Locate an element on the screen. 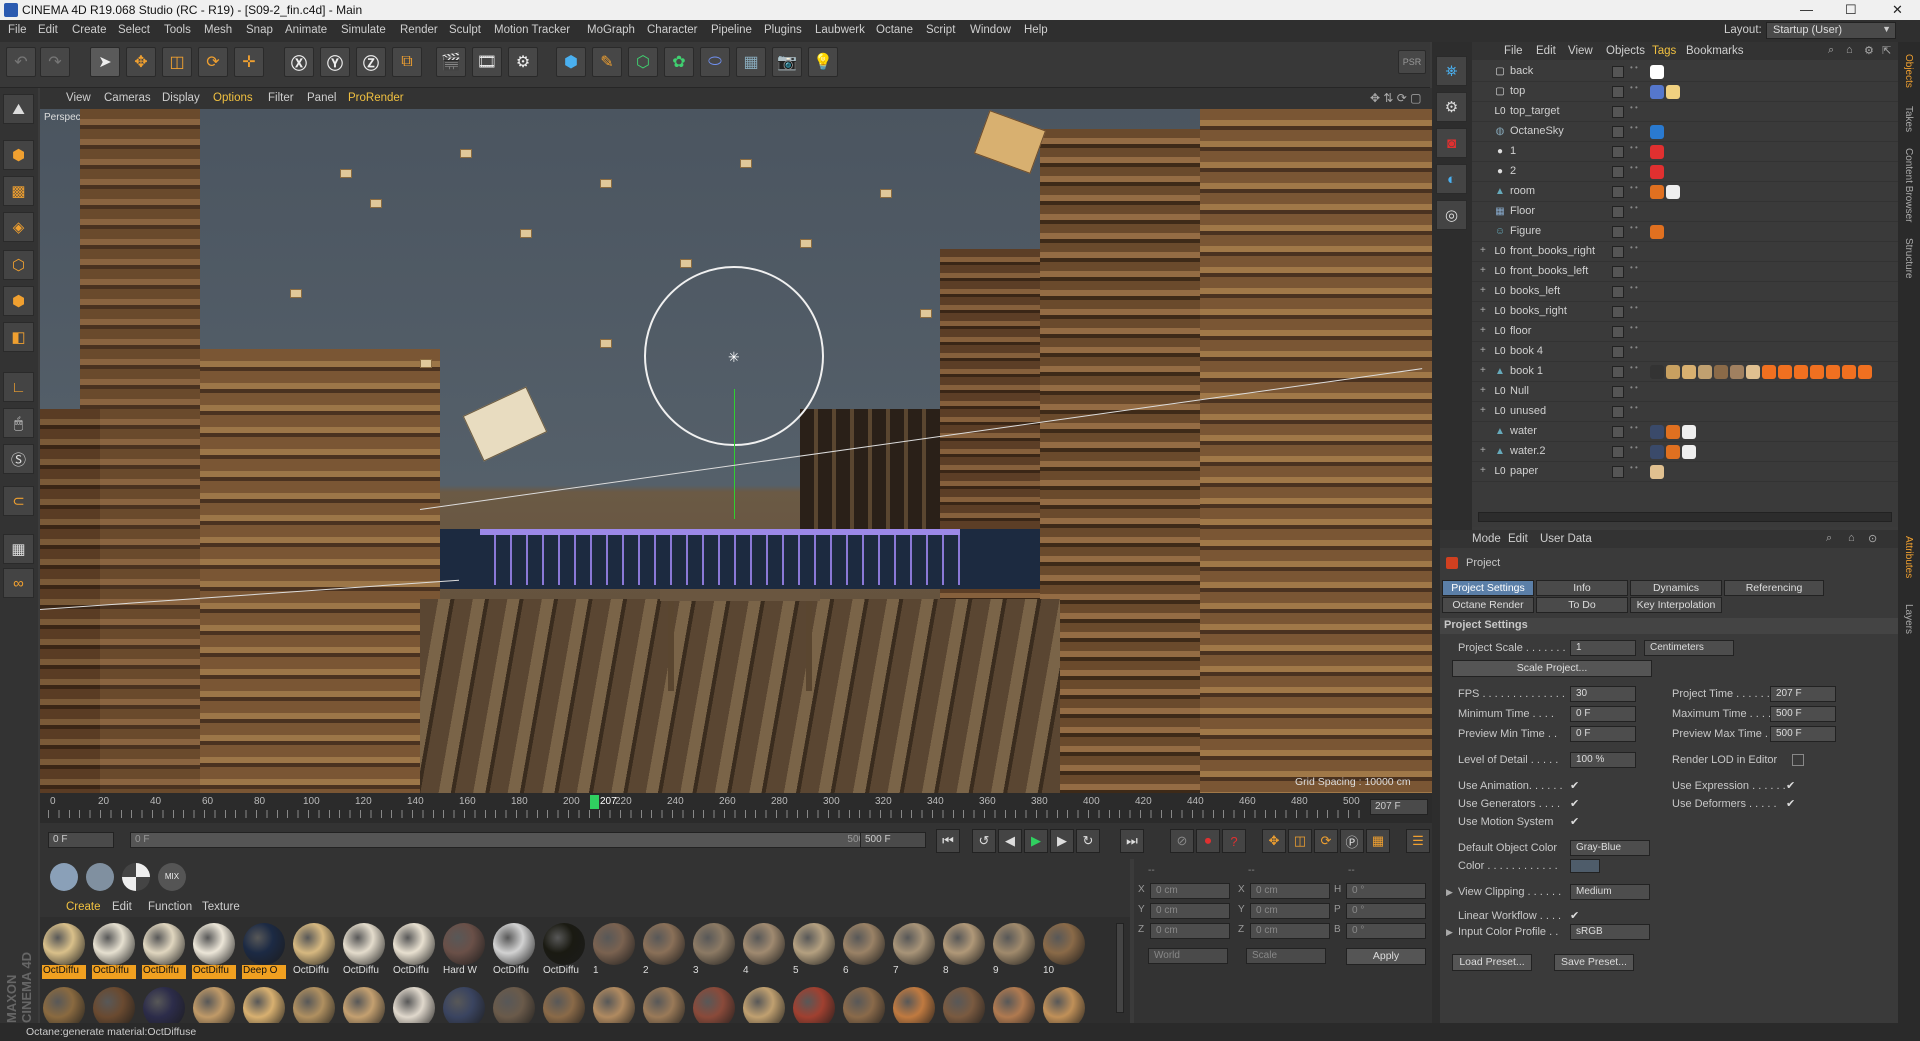  object-row: + L0 front_books_right • • is located at coordinates (1685, 252).